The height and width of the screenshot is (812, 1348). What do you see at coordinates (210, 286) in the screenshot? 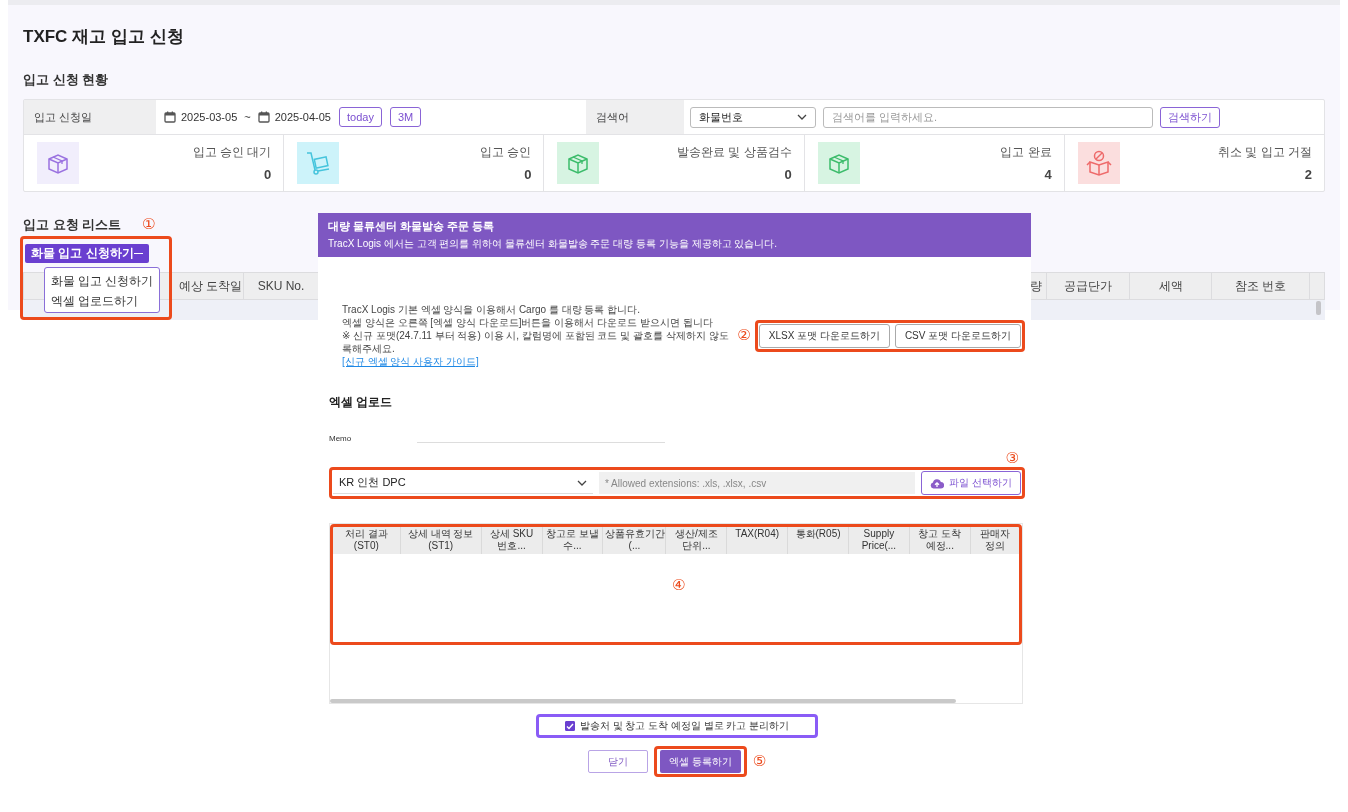
I see `table-header-cell: 예상 도착일` at bounding box center [210, 286].